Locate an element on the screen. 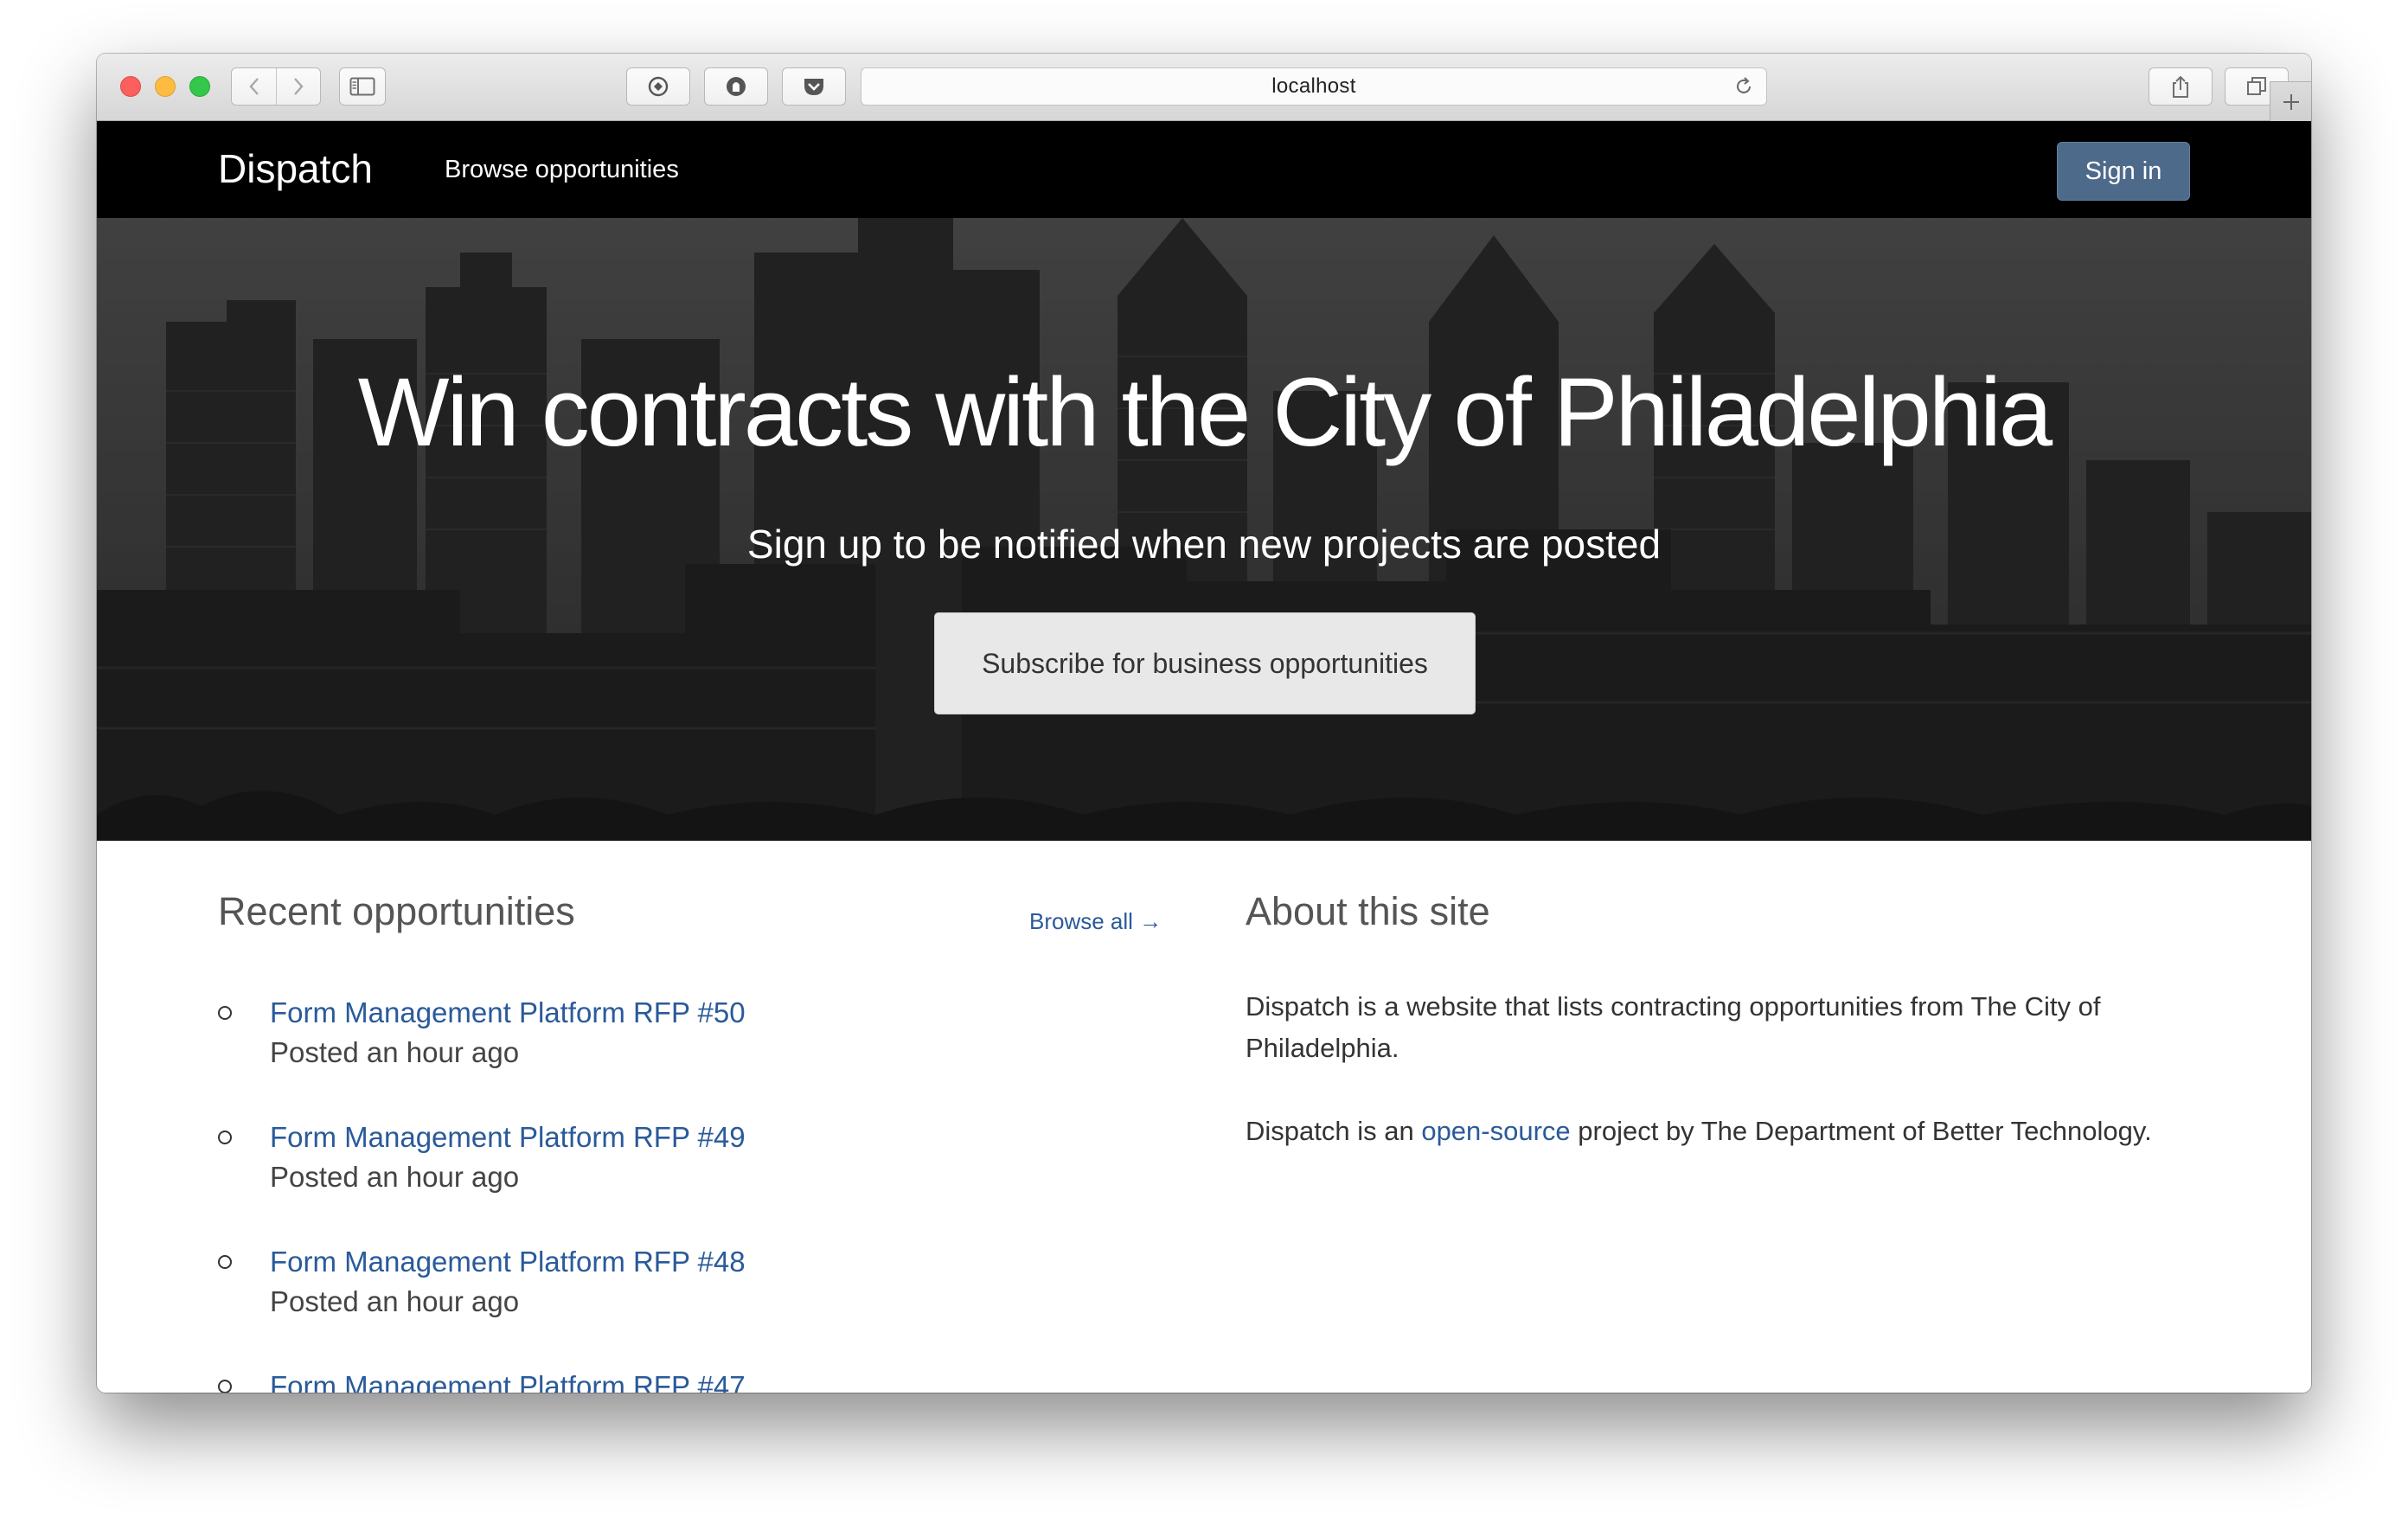  chevron-left-icon is located at coordinates (253, 86).